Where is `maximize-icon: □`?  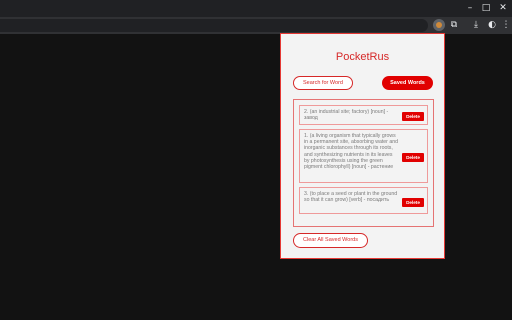
maximize-icon: □ is located at coordinates (486, 8).